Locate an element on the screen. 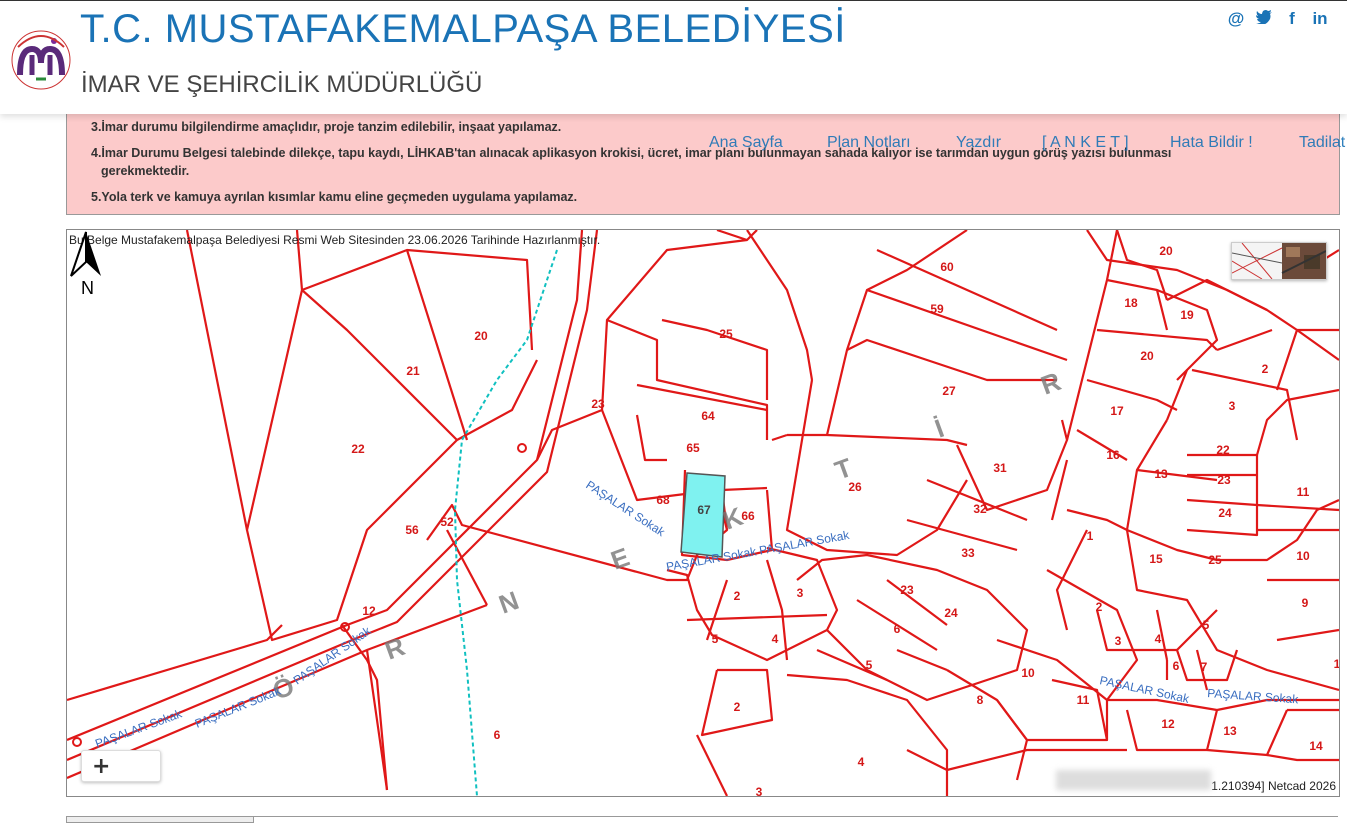  district-letter: N is located at coordinates (509, 602).